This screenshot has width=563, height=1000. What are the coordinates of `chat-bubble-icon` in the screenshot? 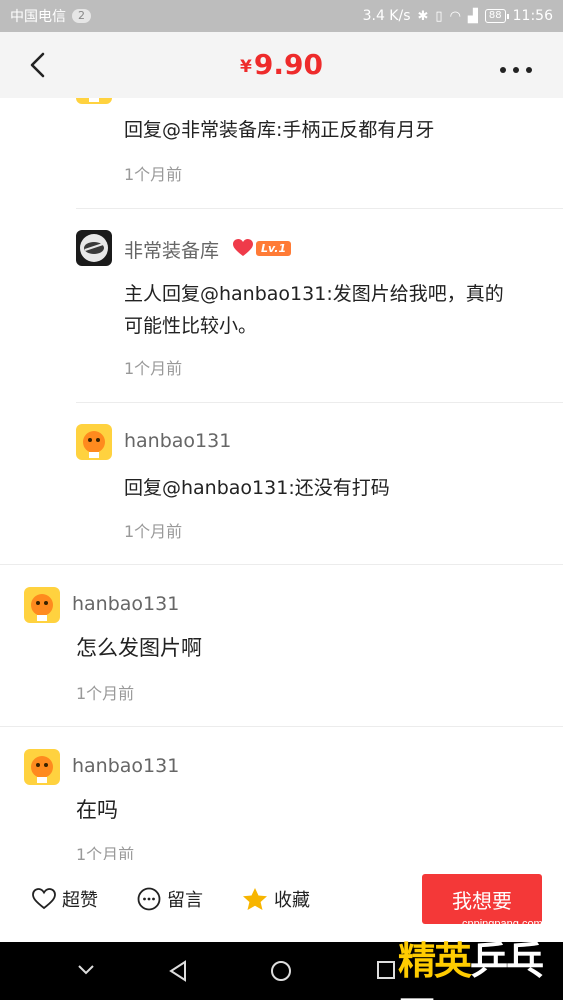 It's located at (149, 899).